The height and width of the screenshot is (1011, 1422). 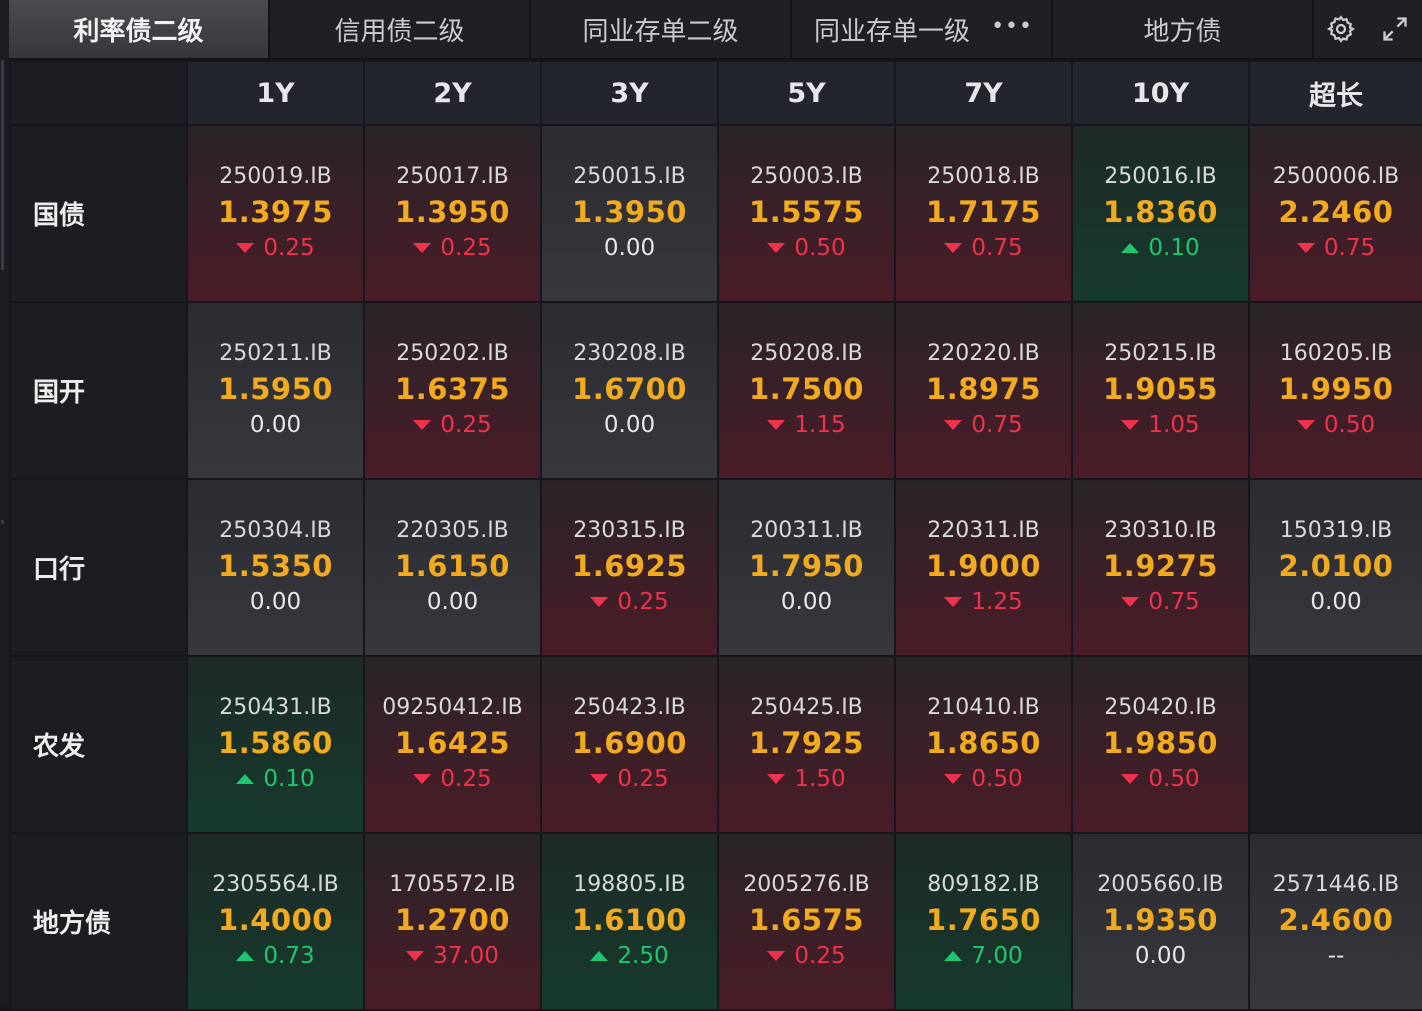 I want to click on bond-cell: 220305.IB 1.6150 0.00, so click(x=452, y=567).